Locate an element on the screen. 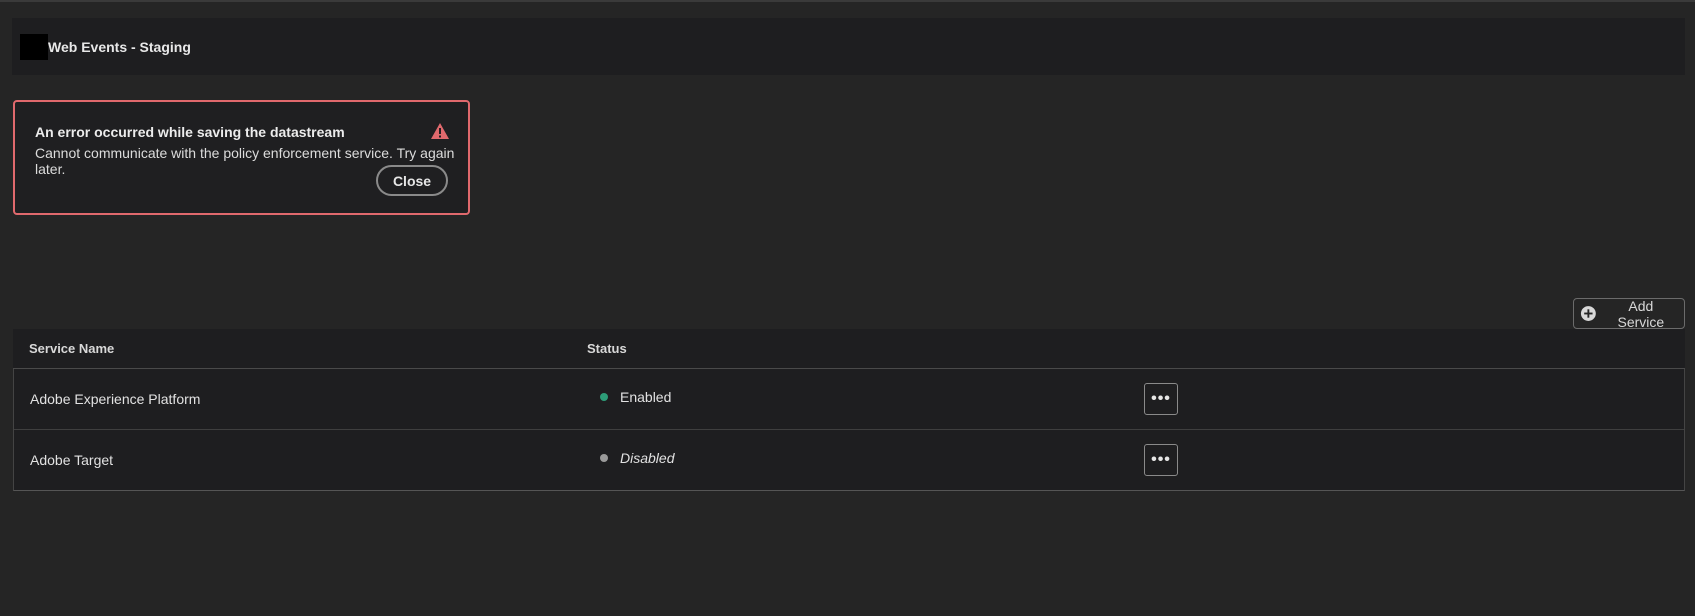  status-text: Disabled is located at coordinates (647, 458).